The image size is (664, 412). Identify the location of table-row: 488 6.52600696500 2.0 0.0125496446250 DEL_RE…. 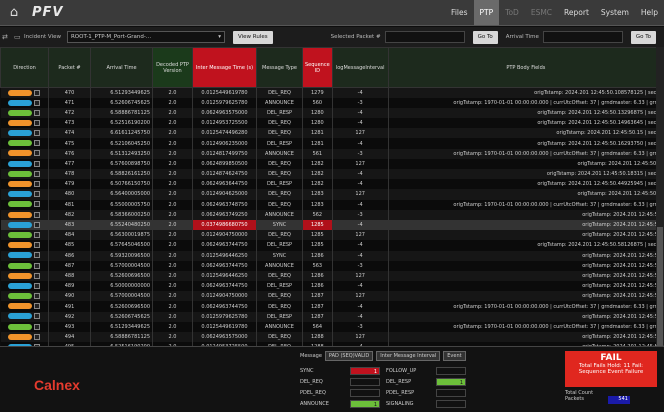
(332, 276).